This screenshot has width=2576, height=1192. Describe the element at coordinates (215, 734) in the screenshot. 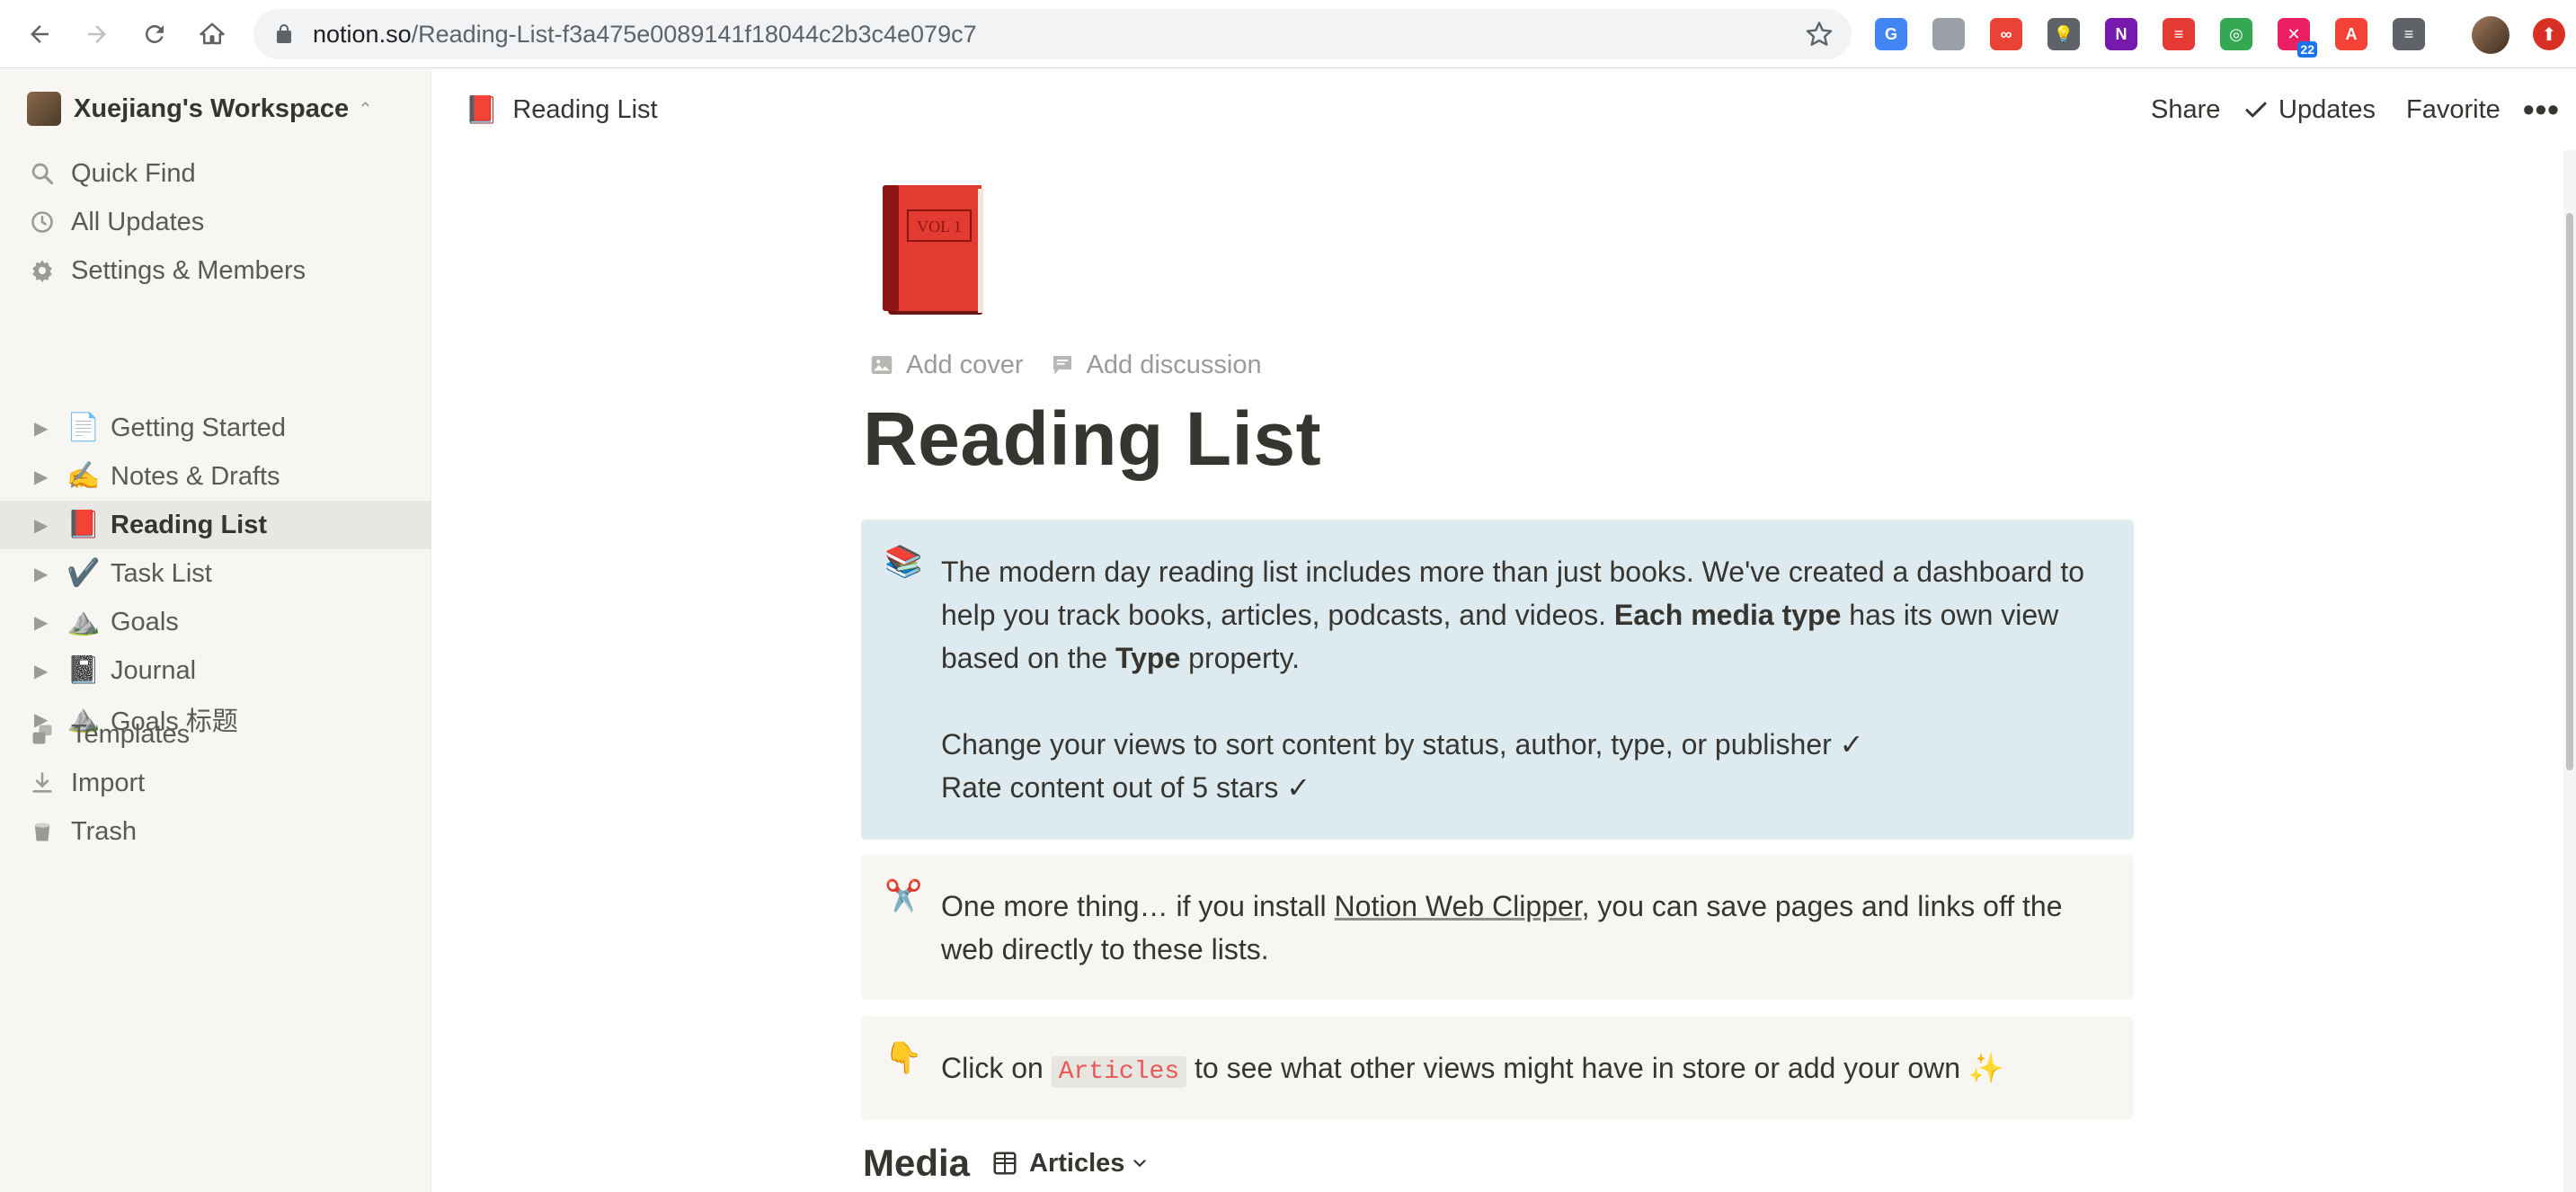

I see `sidebar-item-templates: Templates` at that location.